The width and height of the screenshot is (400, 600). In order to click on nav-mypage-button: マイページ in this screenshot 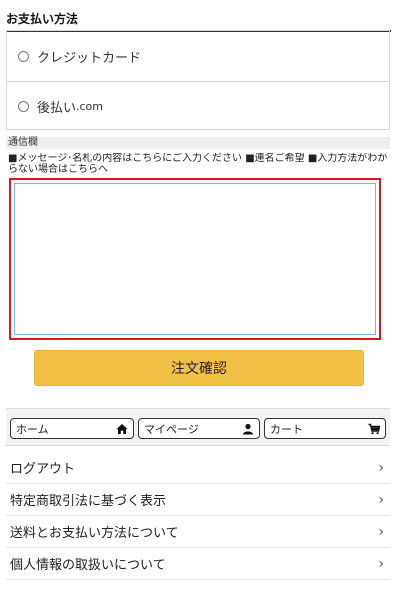, I will do `click(199, 428)`.